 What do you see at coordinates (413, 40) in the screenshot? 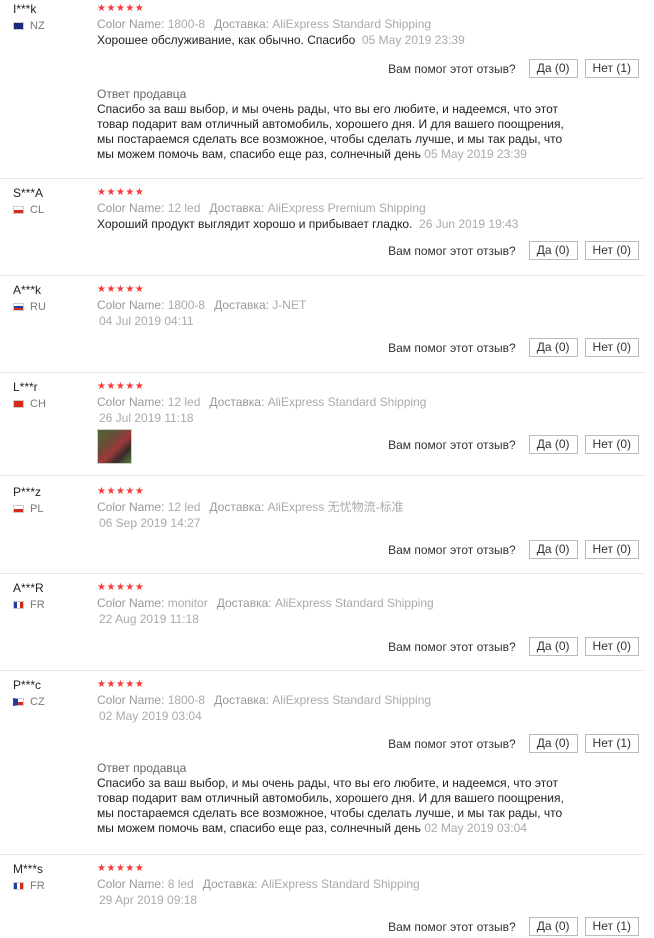
I see `review-date: 05 May 2019 23:39` at bounding box center [413, 40].